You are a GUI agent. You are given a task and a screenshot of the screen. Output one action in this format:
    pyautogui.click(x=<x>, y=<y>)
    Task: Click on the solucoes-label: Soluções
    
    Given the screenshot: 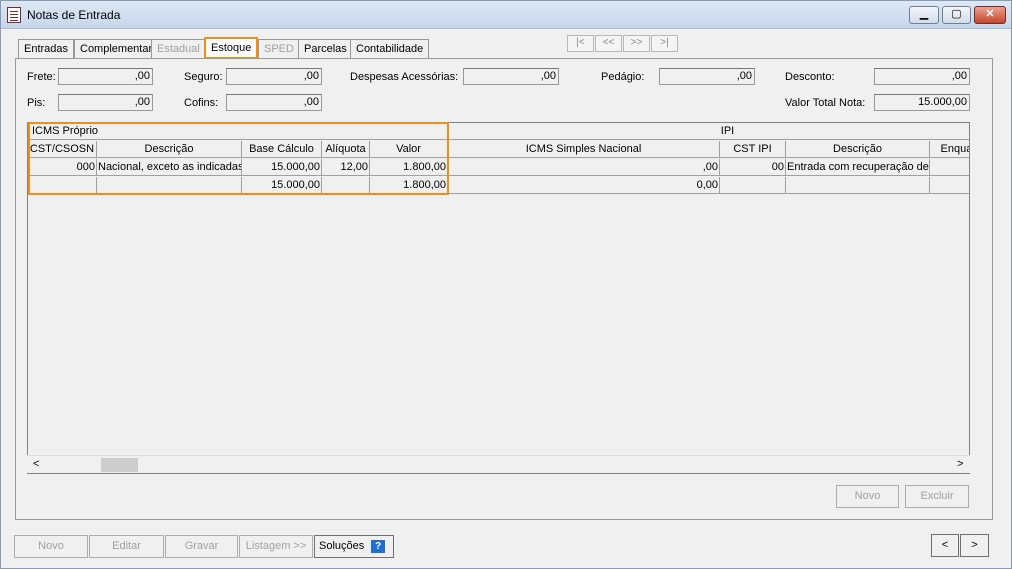 What is the action you would take?
    pyautogui.click(x=342, y=546)
    